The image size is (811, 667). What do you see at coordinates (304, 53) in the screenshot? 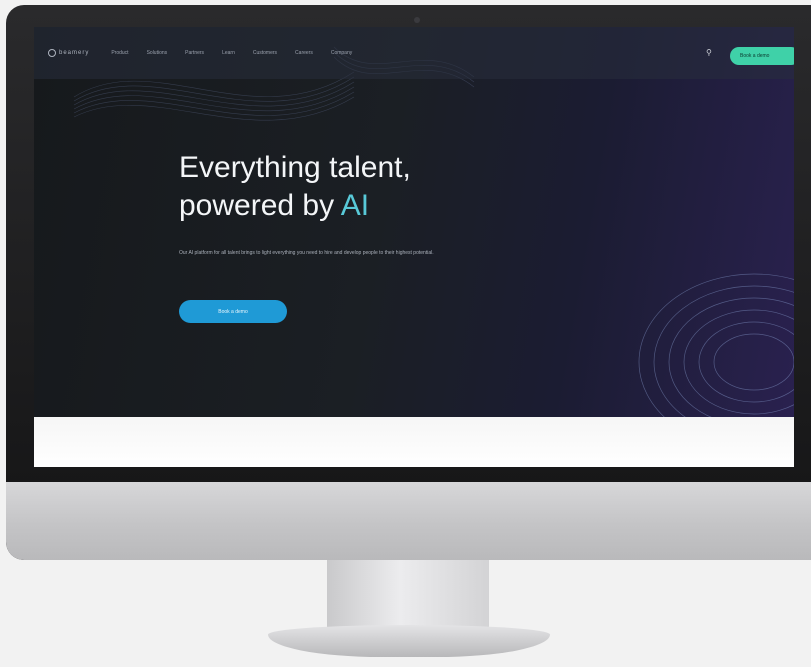
I see `nav-link-careers: Careers` at bounding box center [304, 53].